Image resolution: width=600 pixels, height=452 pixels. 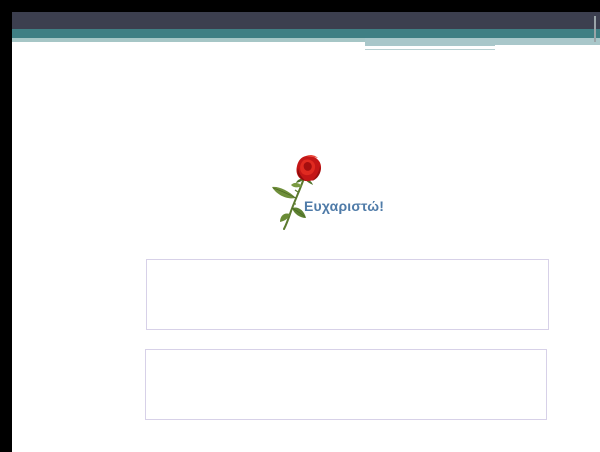 I want to click on rose-image, so click(x=293, y=191).